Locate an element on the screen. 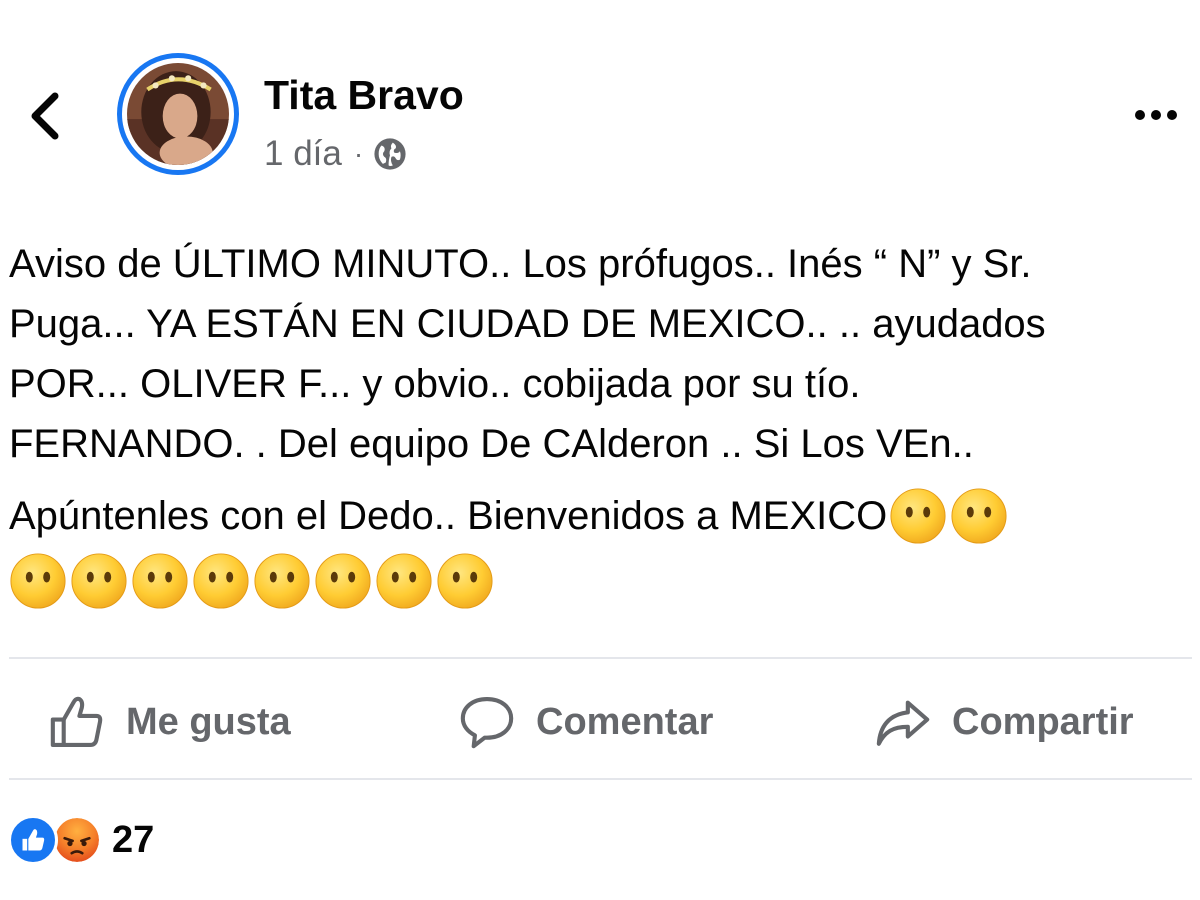 The image size is (1200, 900). like-button: Me gusta is located at coordinates (169, 722).